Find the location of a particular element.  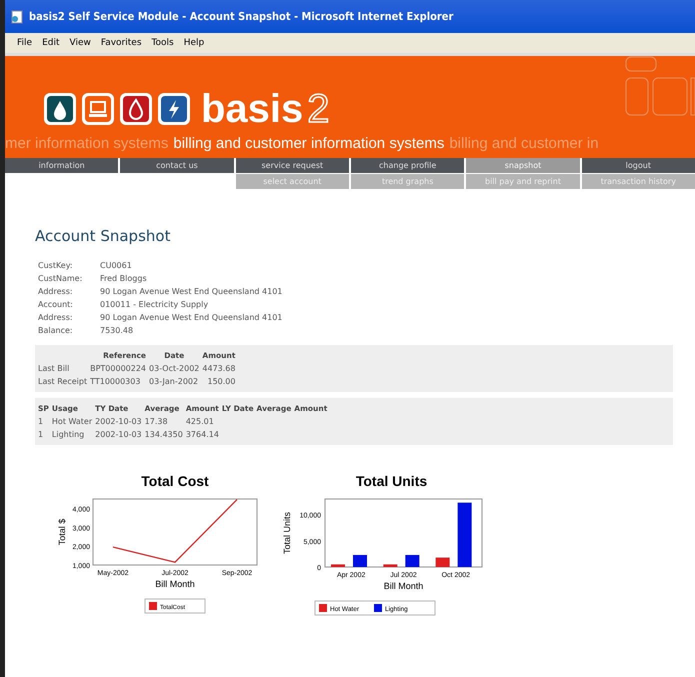

menu-item: Edit is located at coordinates (51, 43).